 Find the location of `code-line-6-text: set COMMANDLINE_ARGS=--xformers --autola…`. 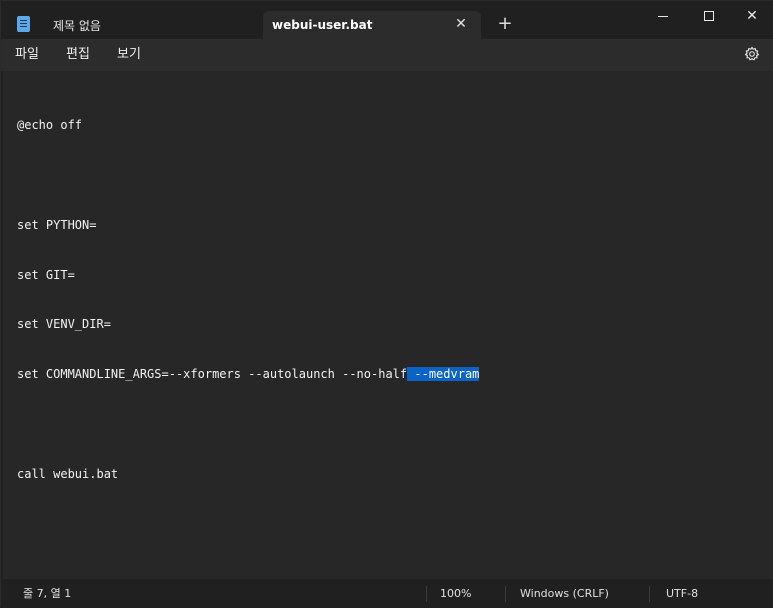

code-line-6-text: set COMMANDLINE_ARGS=--xformers --autola… is located at coordinates (212, 374).